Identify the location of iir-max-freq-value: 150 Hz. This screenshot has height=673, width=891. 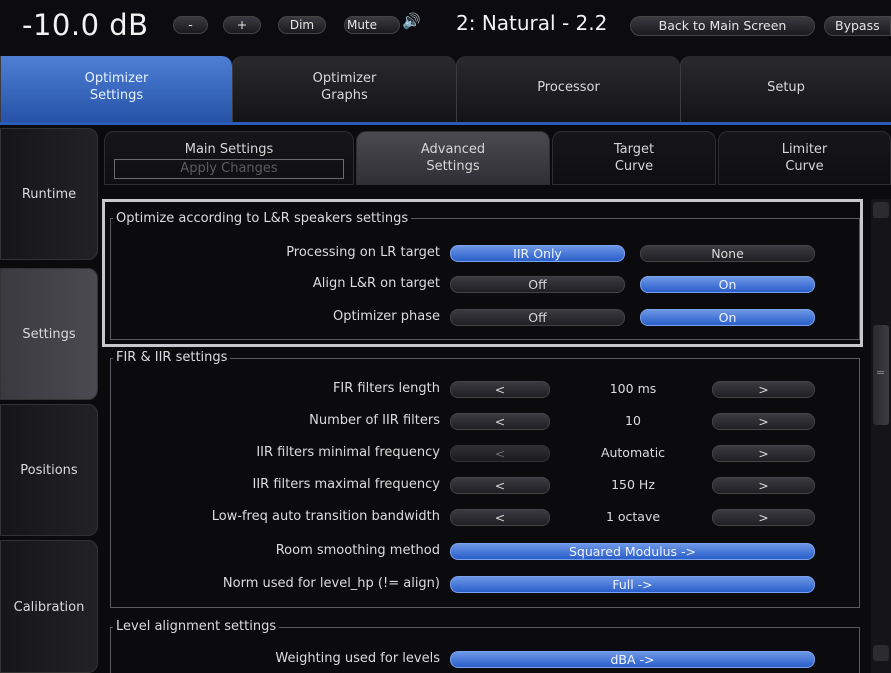
(633, 484).